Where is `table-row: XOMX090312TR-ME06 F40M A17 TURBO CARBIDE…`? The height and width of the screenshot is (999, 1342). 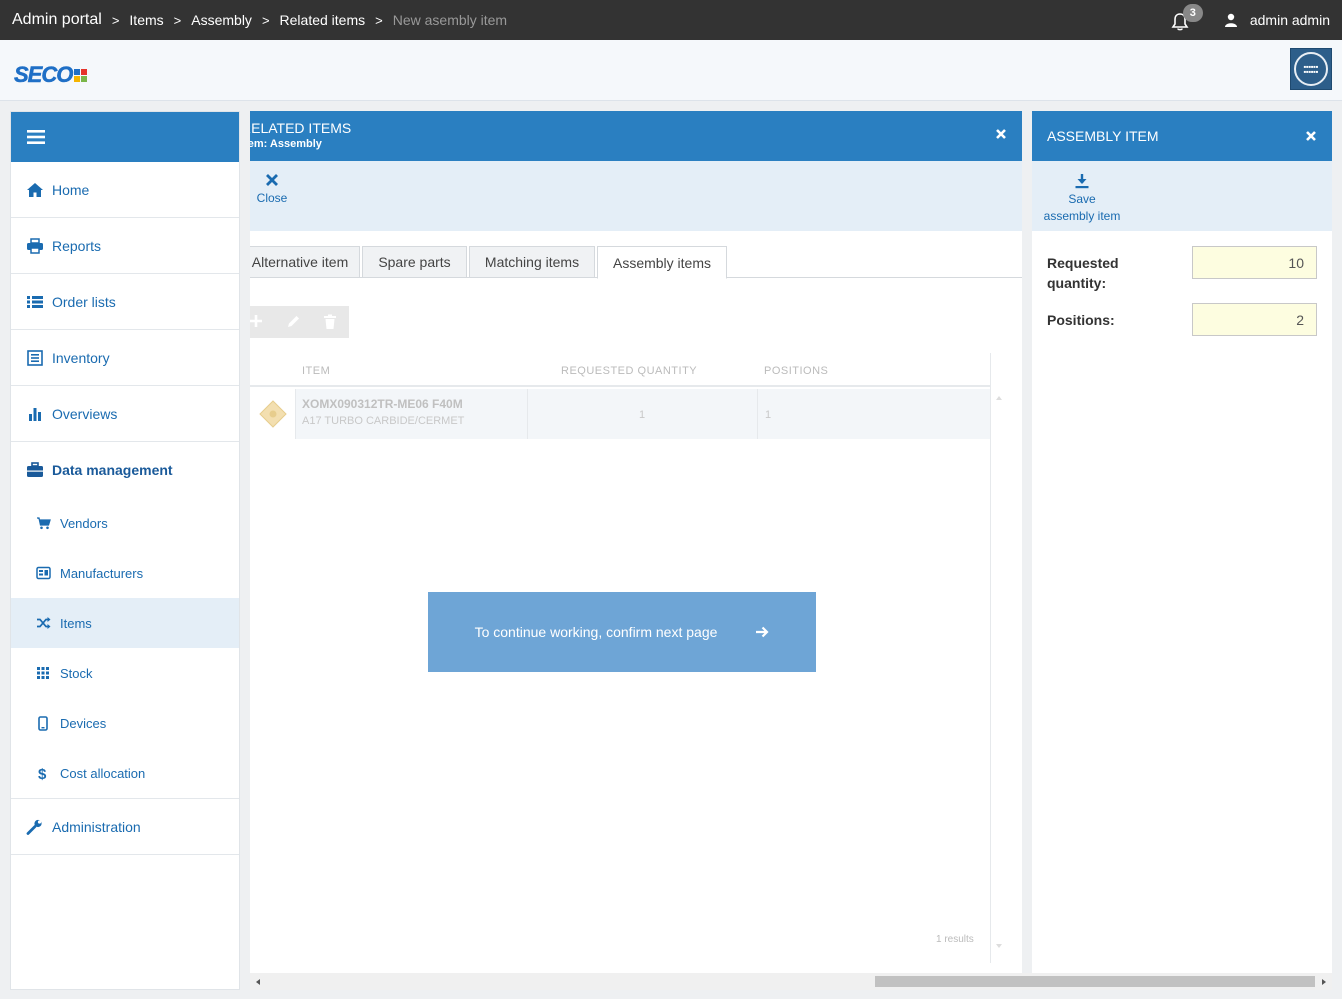
table-row: XOMX090312TR-ME06 F40M A17 TURBO CARBIDE… is located at coordinates (620, 414).